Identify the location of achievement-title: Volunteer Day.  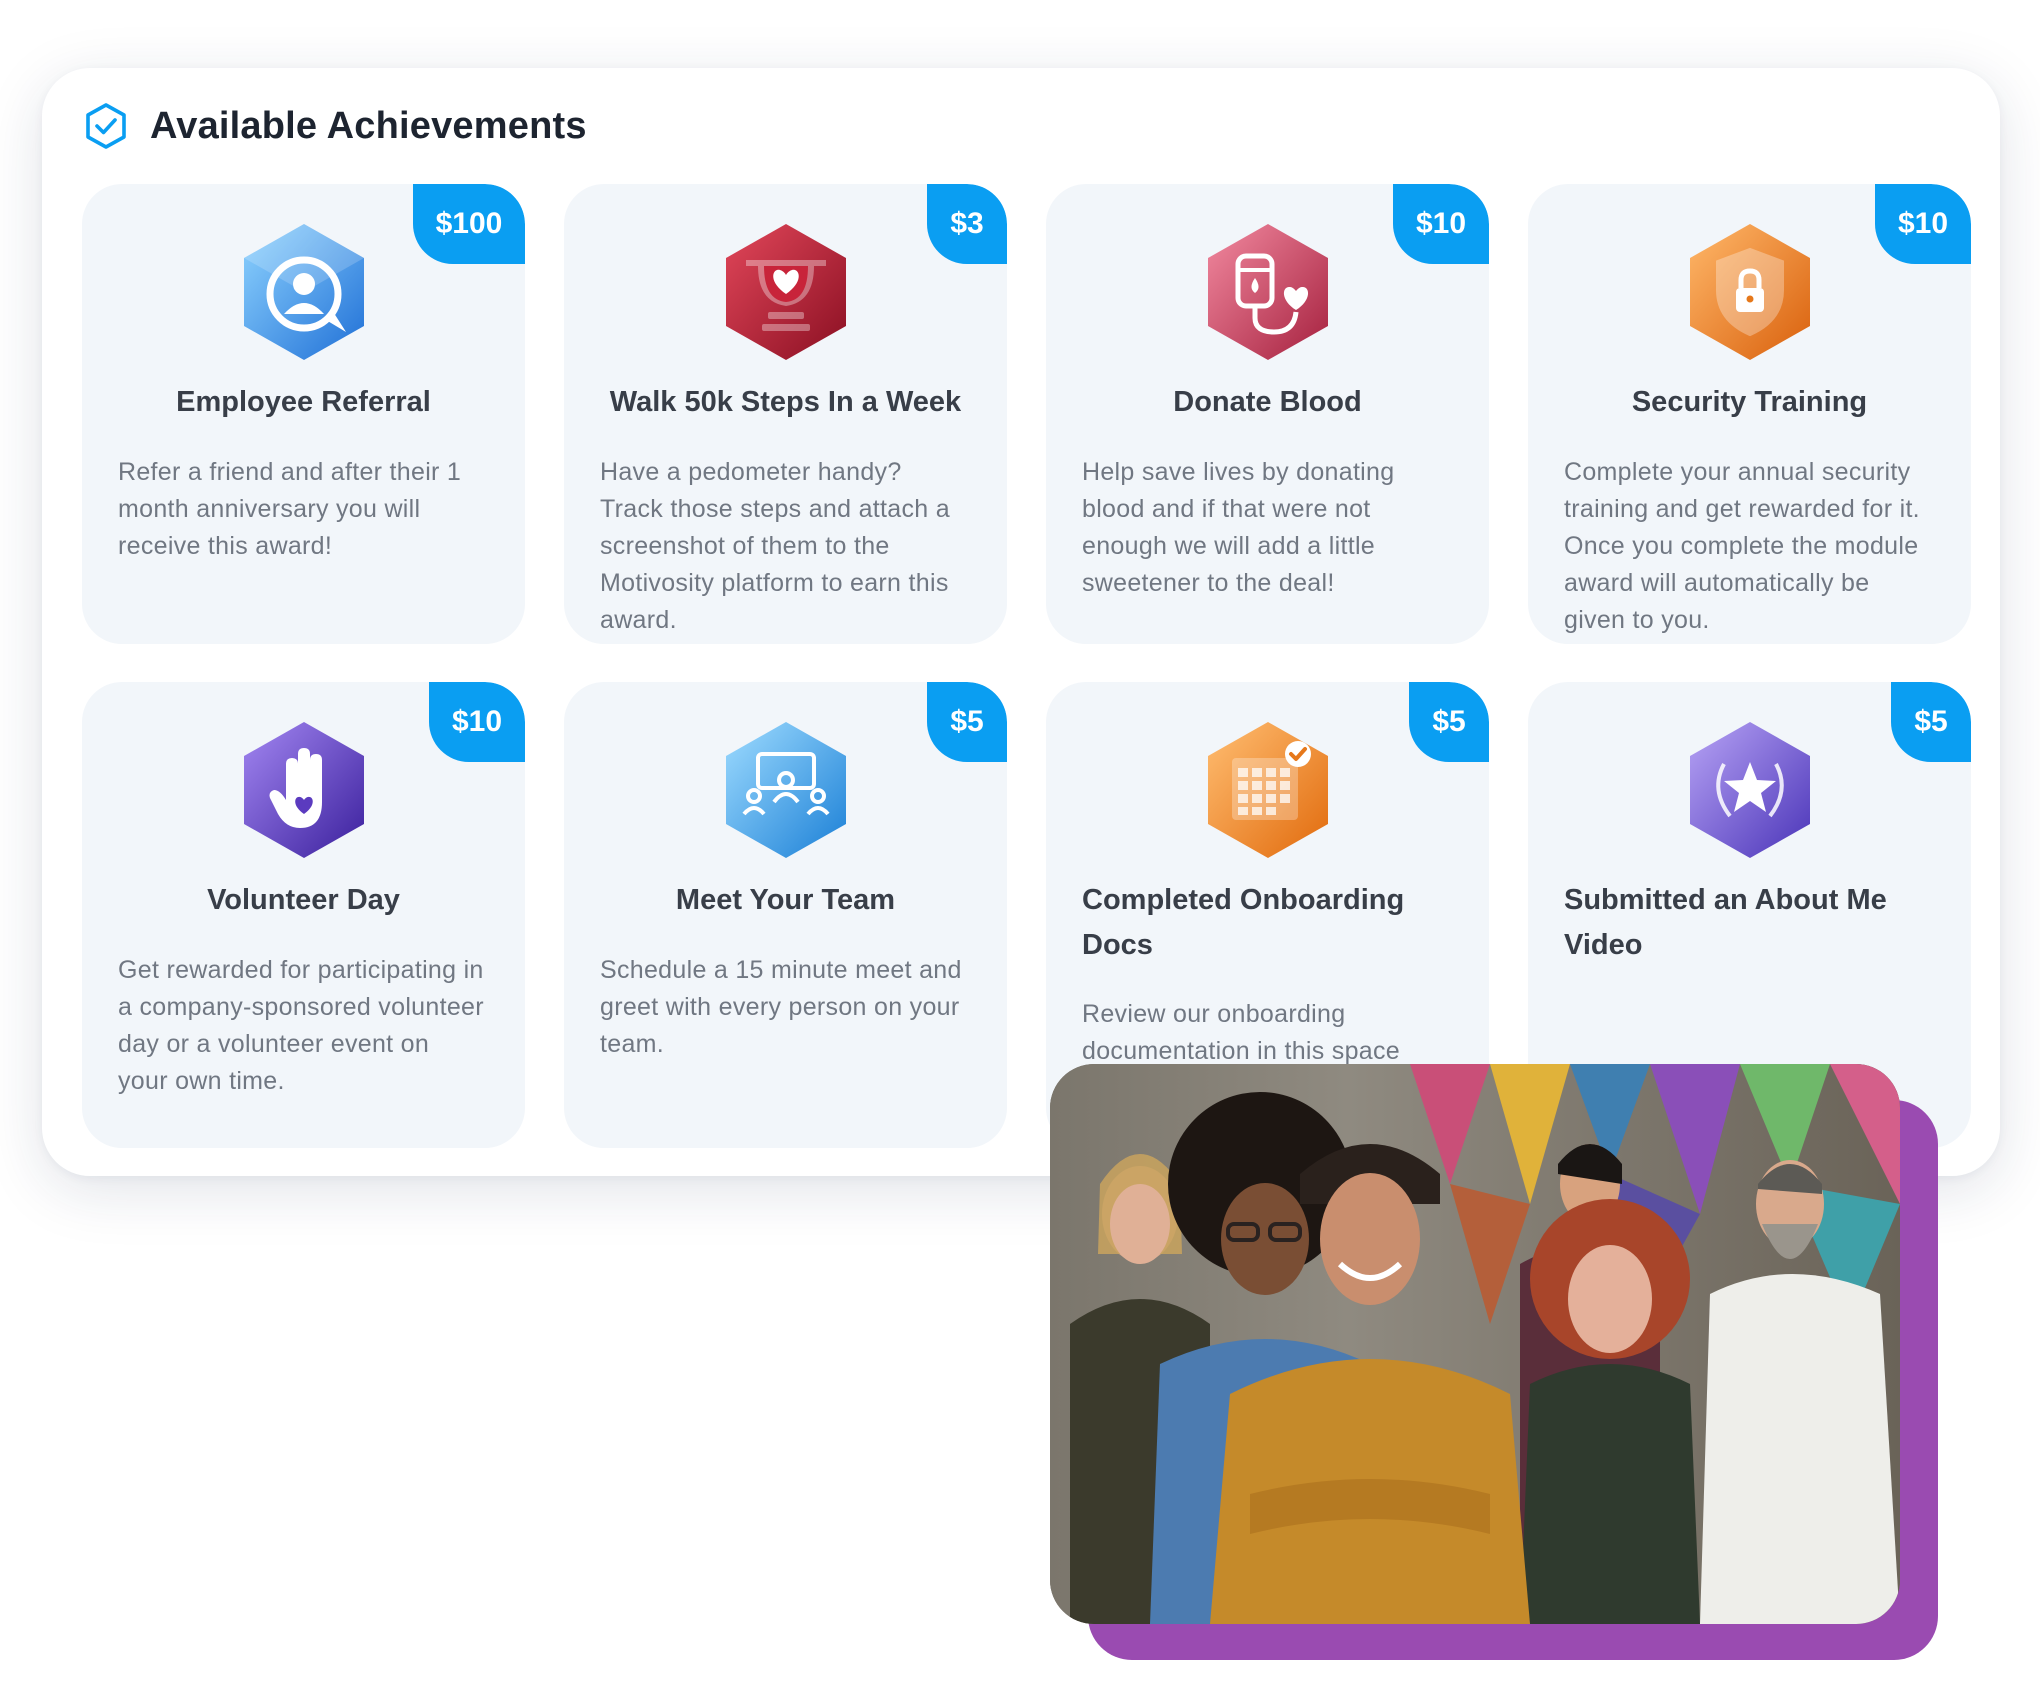
(303, 900).